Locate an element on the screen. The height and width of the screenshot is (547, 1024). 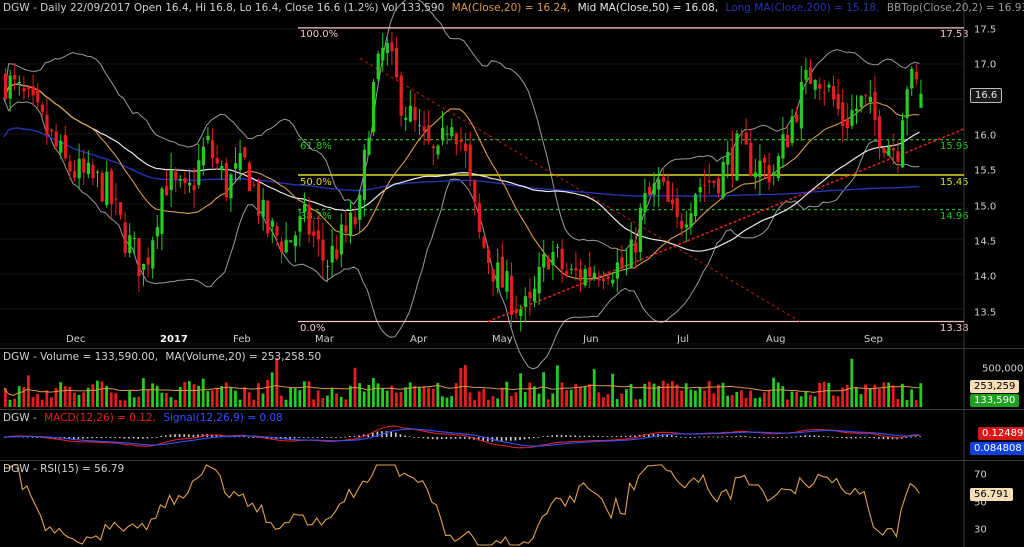
rsi-header-text: DGW - RSI(15) = 56.79 is located at coordinates (64, 469).